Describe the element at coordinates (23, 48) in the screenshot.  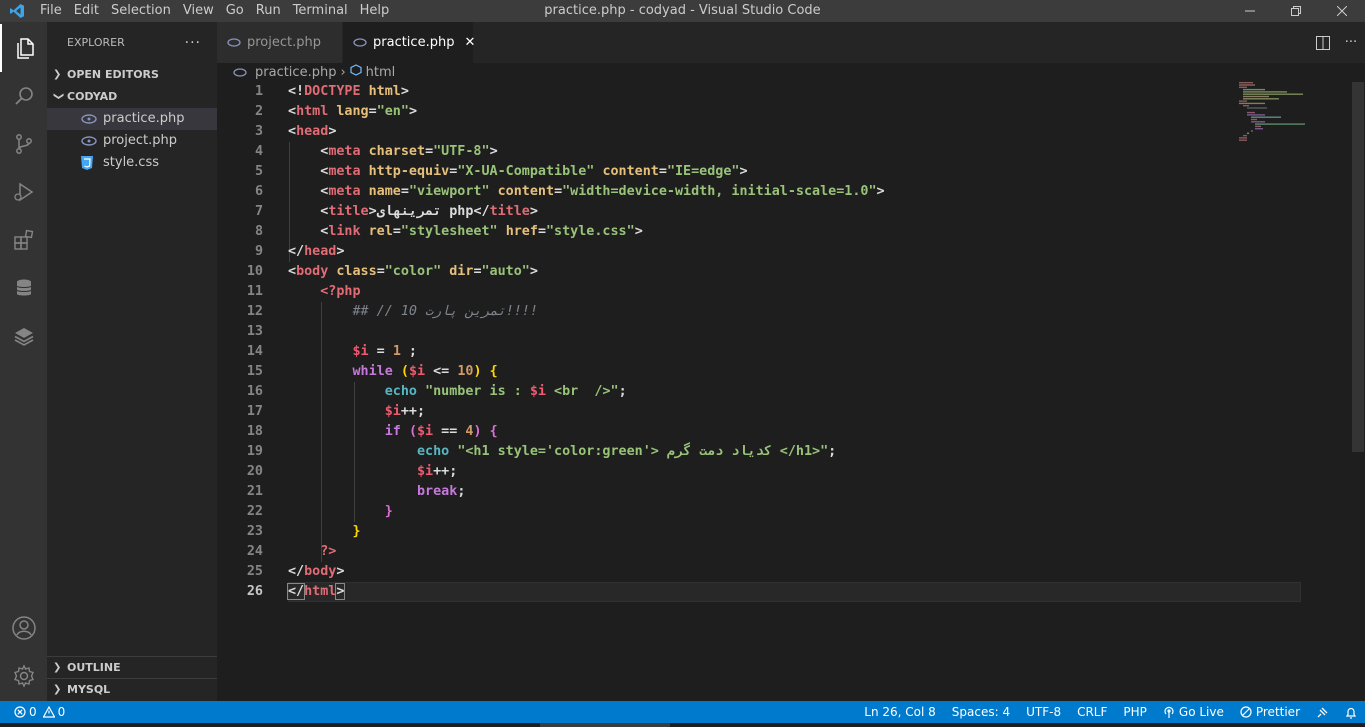
I see `explorer-icon` at that location.